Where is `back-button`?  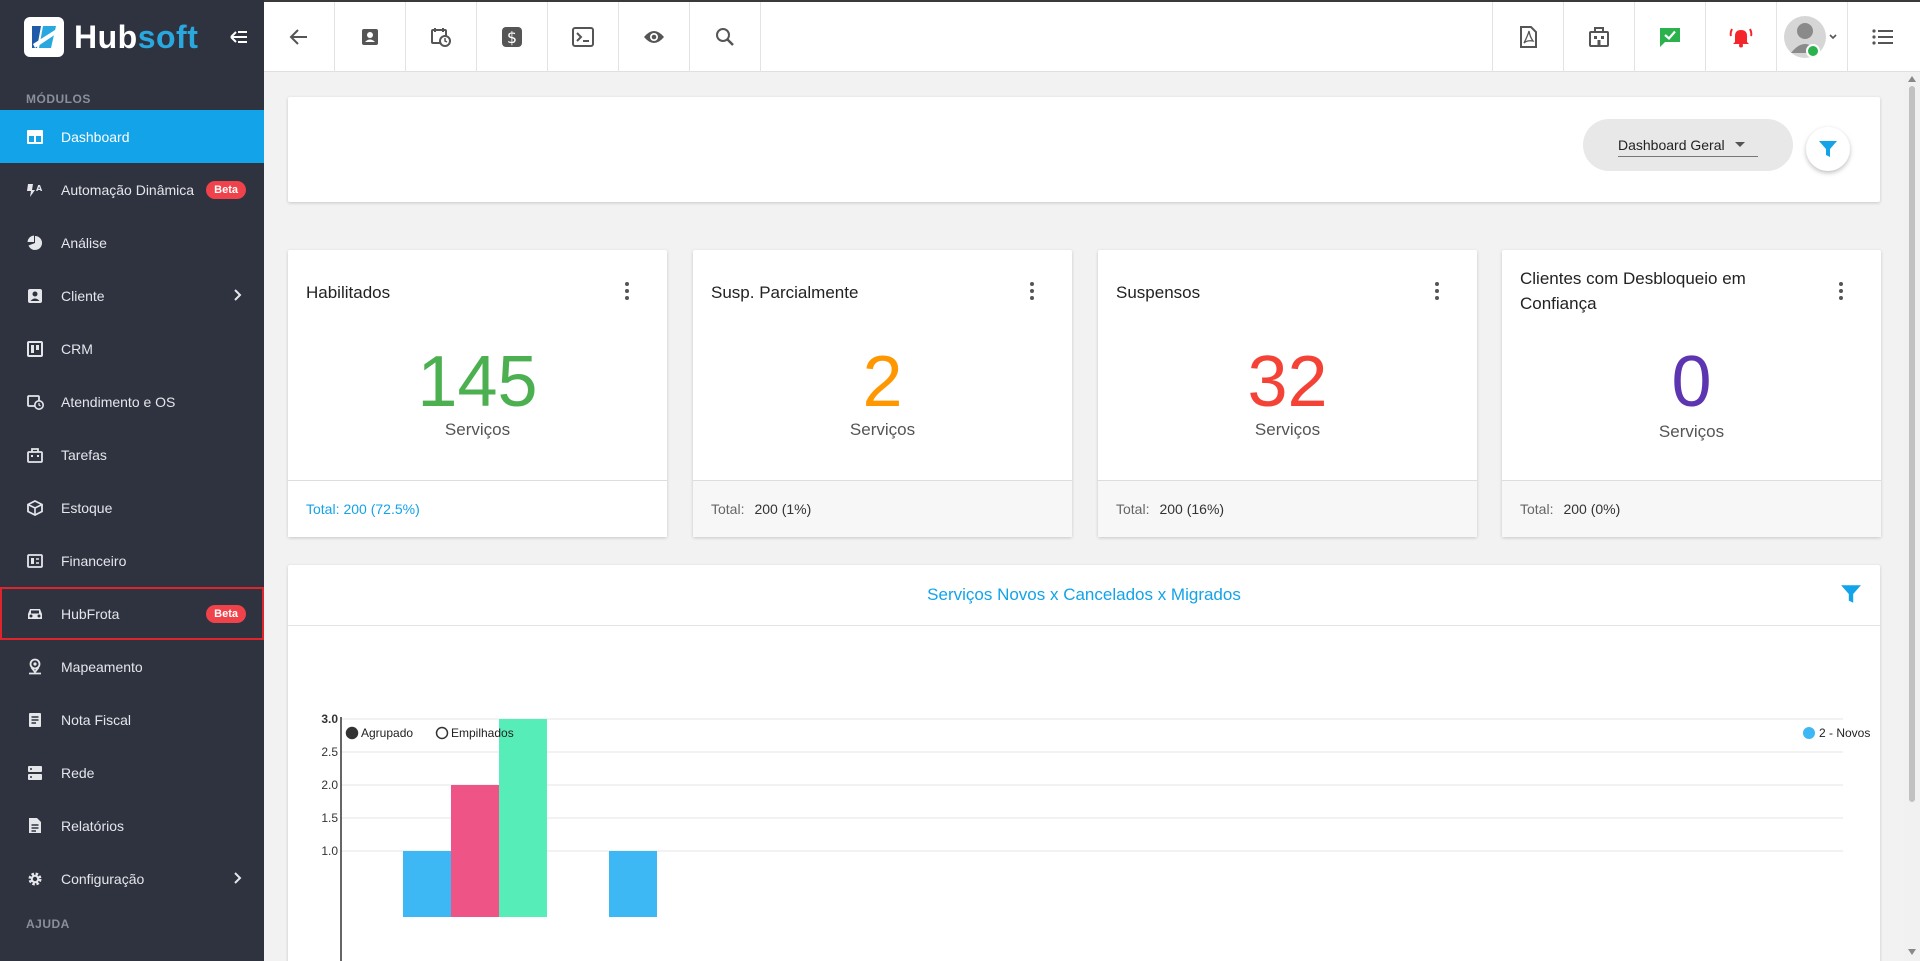
back-button is located at coordinates (299, 37).